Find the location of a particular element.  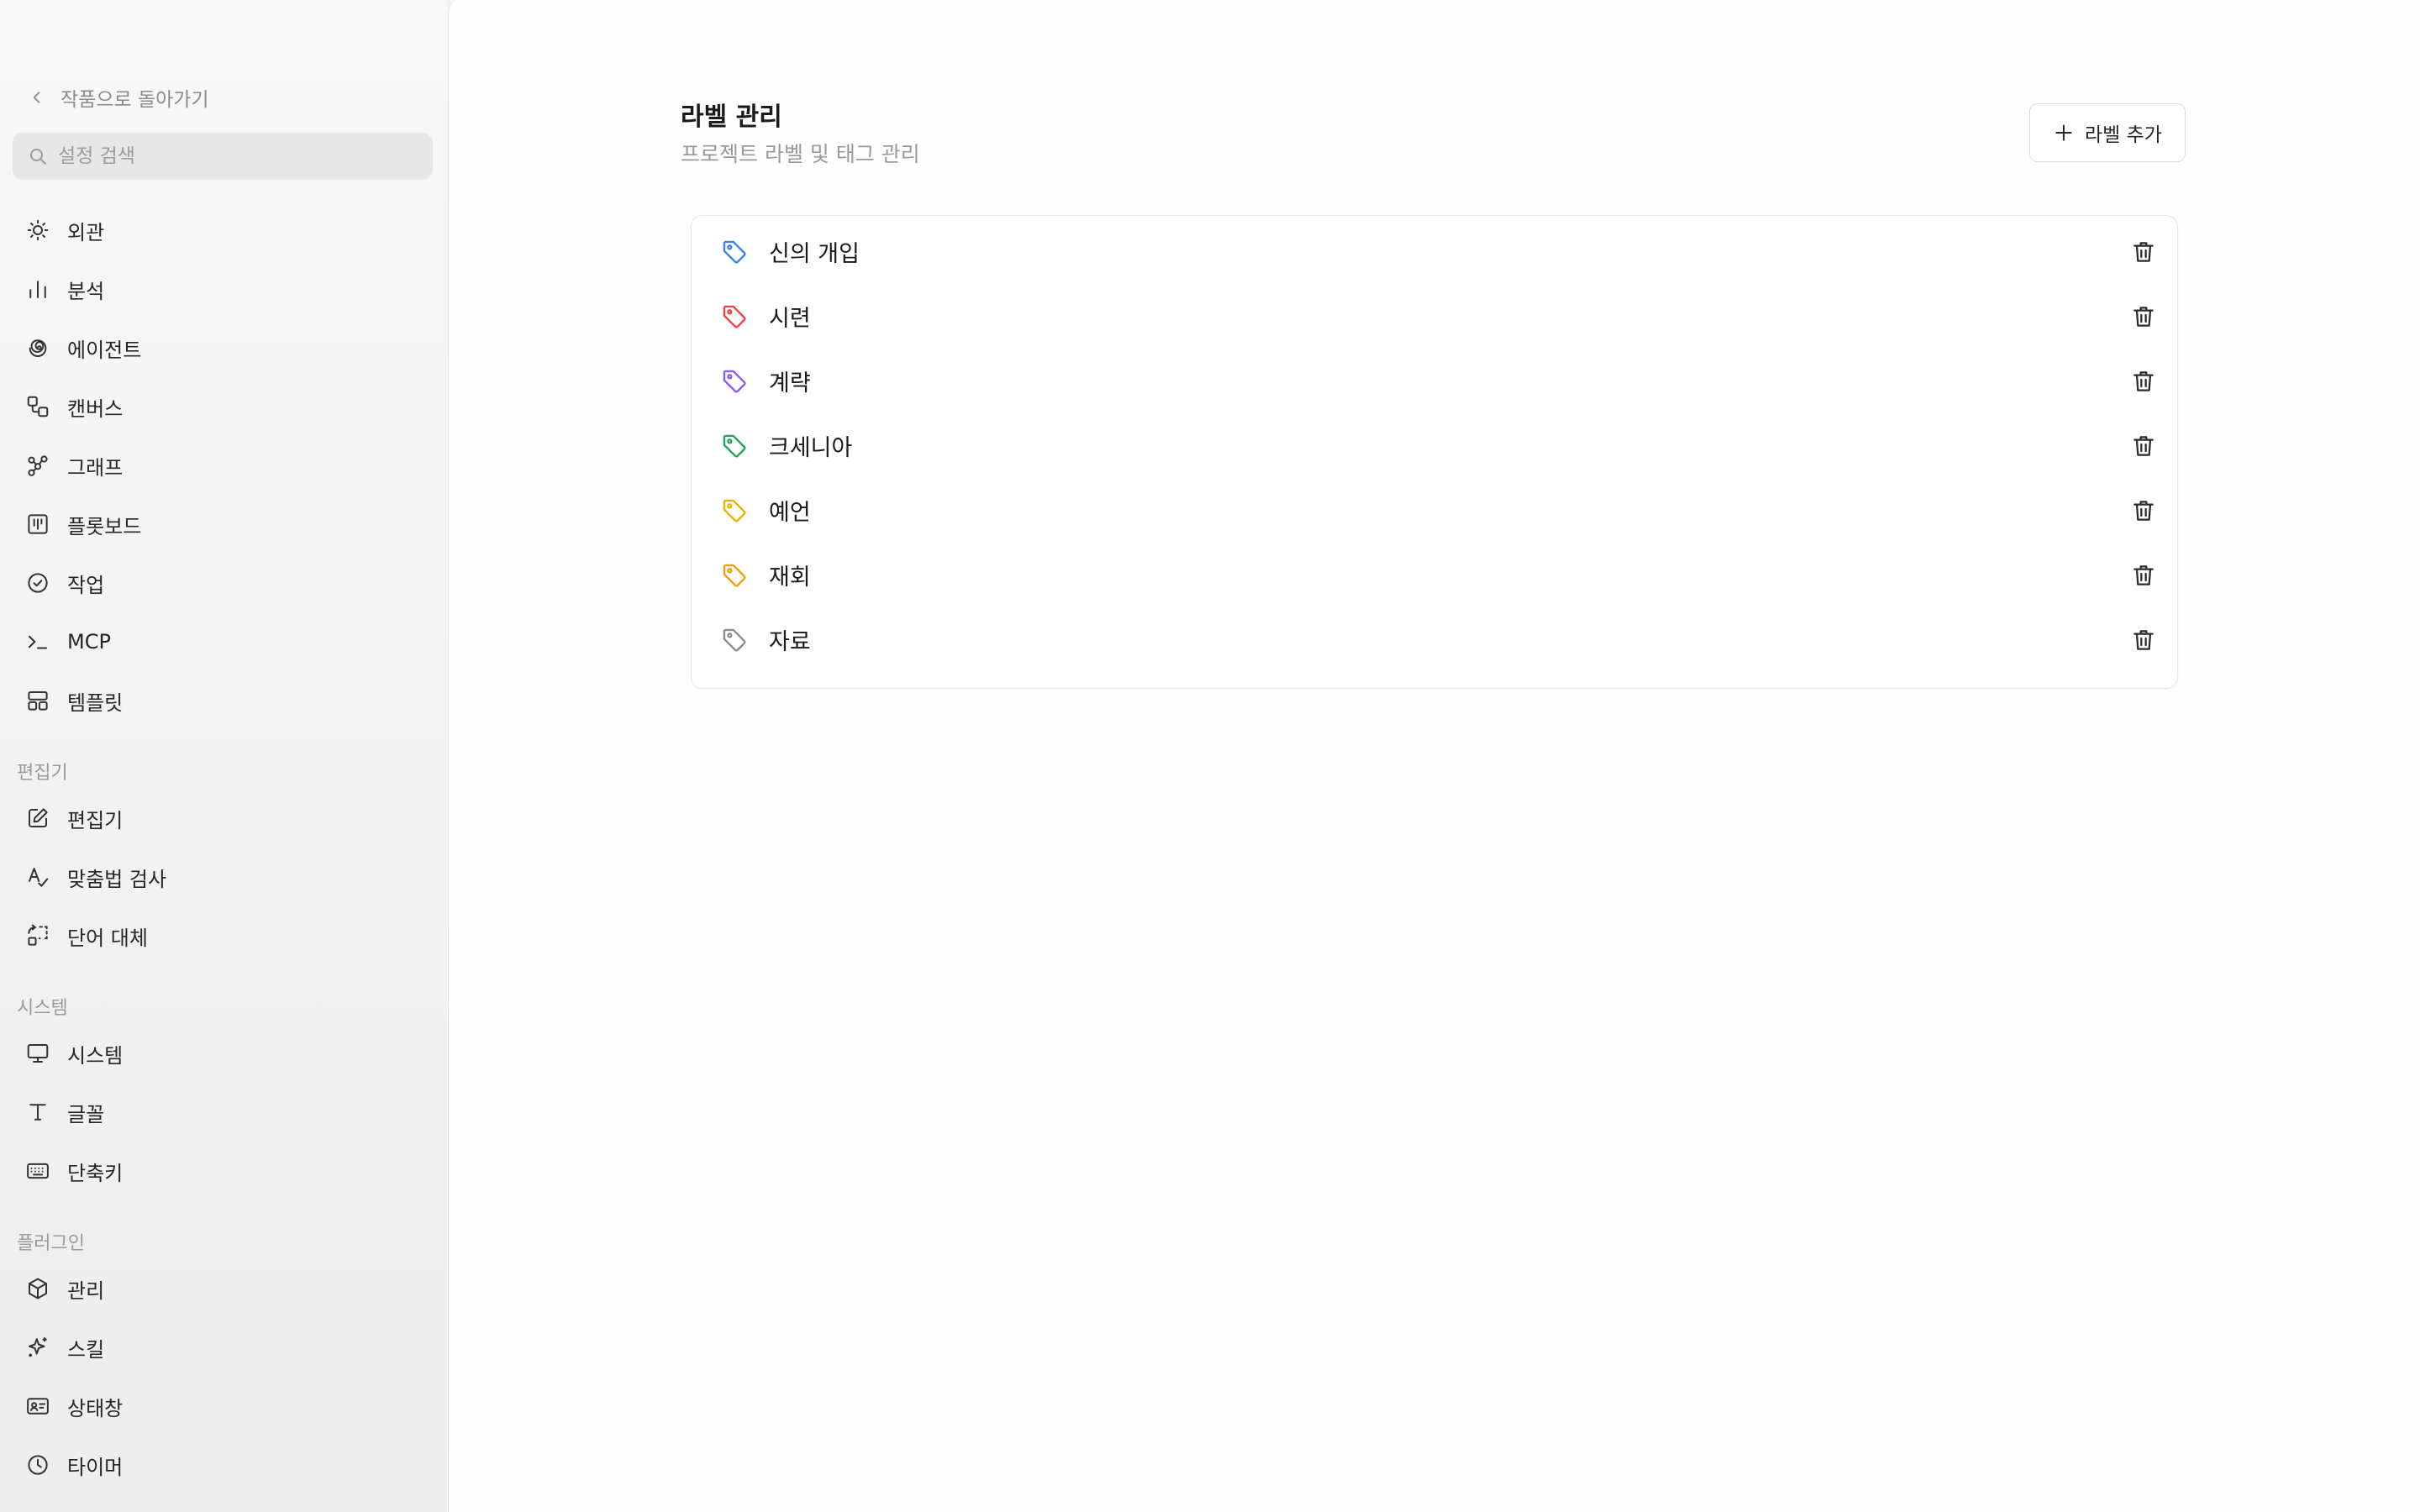

label-row: 시련 is located at coordinates (1436, 316).